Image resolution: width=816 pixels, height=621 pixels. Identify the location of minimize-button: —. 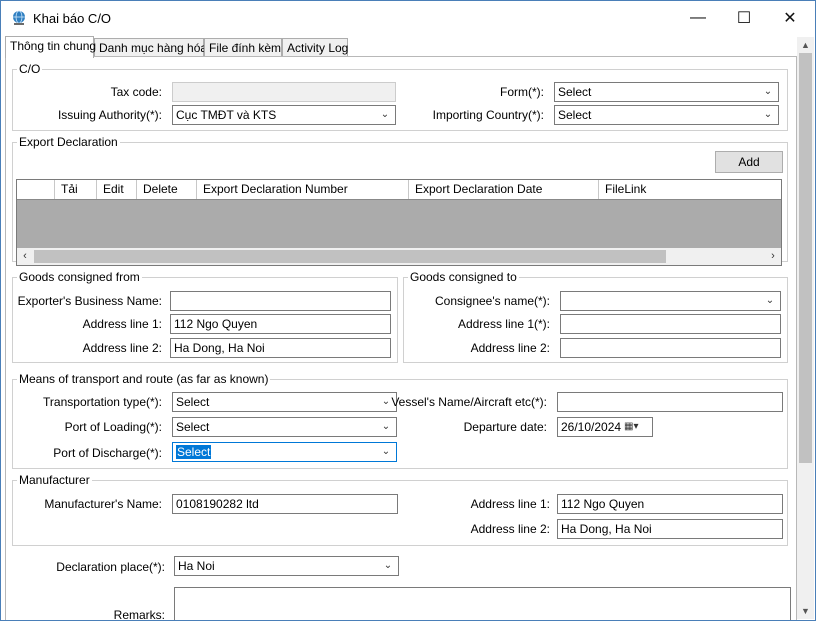
(698, 18).